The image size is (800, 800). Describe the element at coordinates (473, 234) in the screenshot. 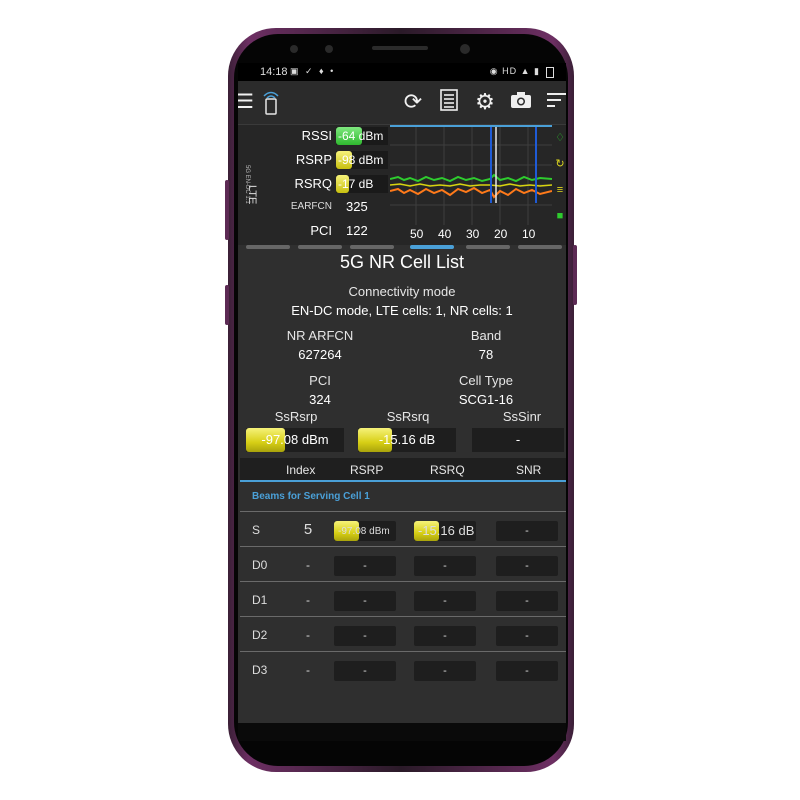

I see `graph-x-tick: 30` at that location.